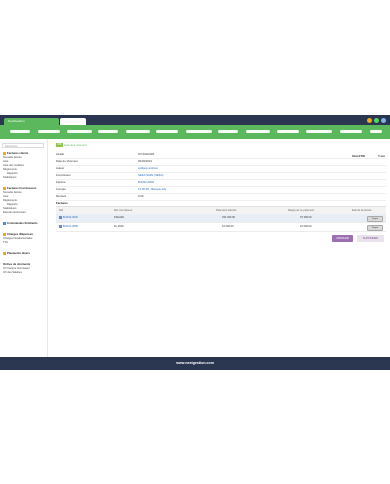 The width and height of the screenshot is (390, 484). What do you see at coordinates (60, 168) in the screenshot?
I see `detail-label: Auteur` at bounding box center [60, 168].